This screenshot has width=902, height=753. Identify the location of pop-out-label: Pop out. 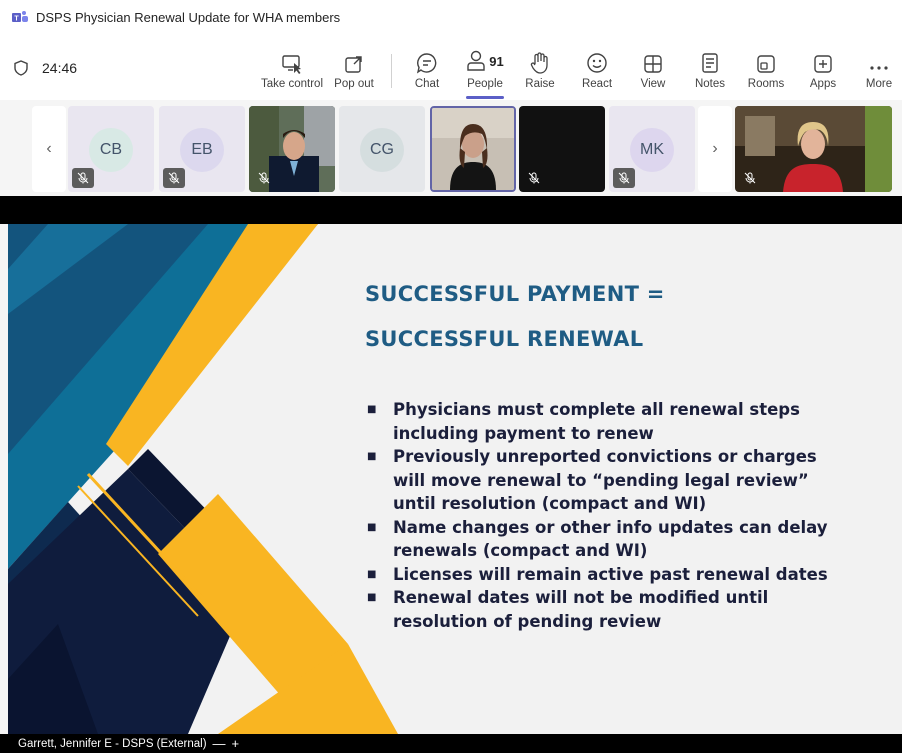
(354, 84).